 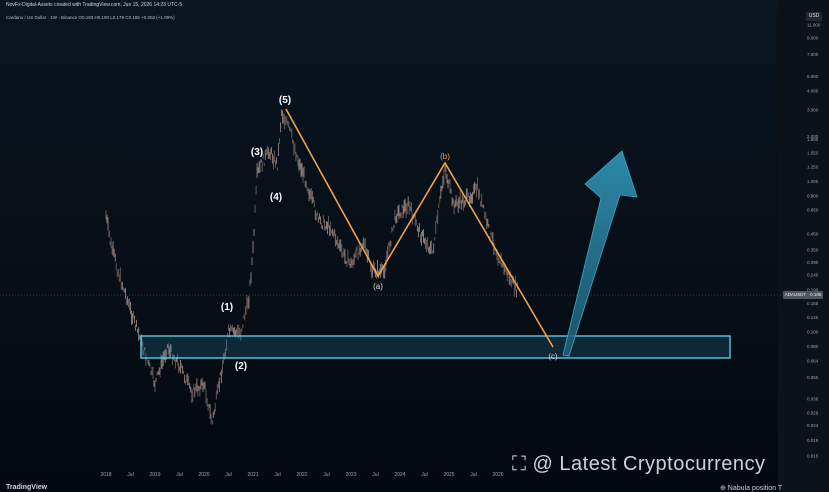 What do you see at coordinates (497, 475) in the screenshot?
I see `x-tick-label: 2026` at bounding box center [497, 475].